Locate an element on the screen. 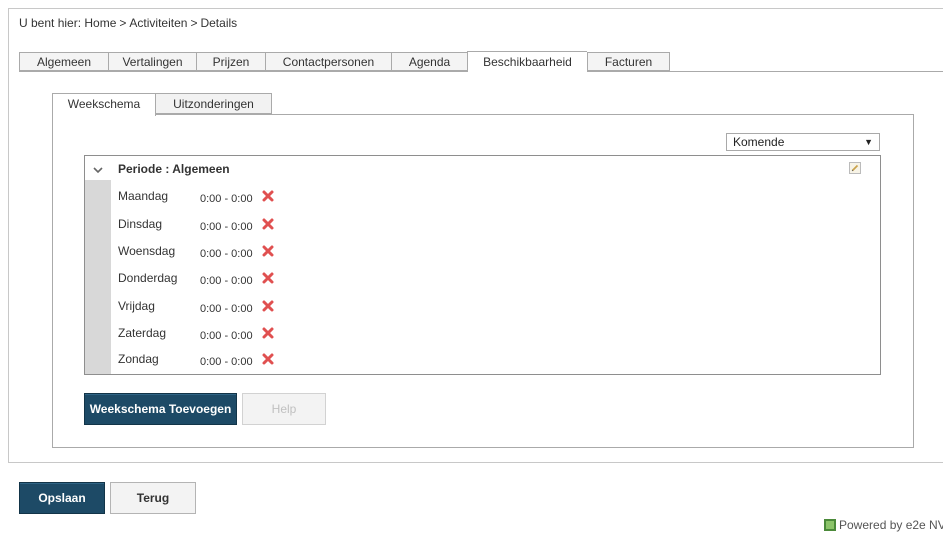 Image resolution: width=943 pixels, height=540 pixels. period-filter-select: Komende ▼ is located at coordinates (803, 142).